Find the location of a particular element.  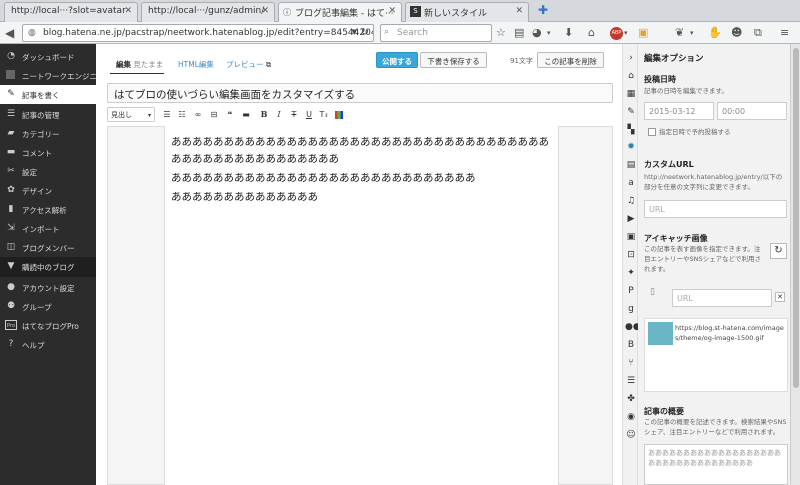

layout-icon: ▚ is located at coordinates (631, 130).